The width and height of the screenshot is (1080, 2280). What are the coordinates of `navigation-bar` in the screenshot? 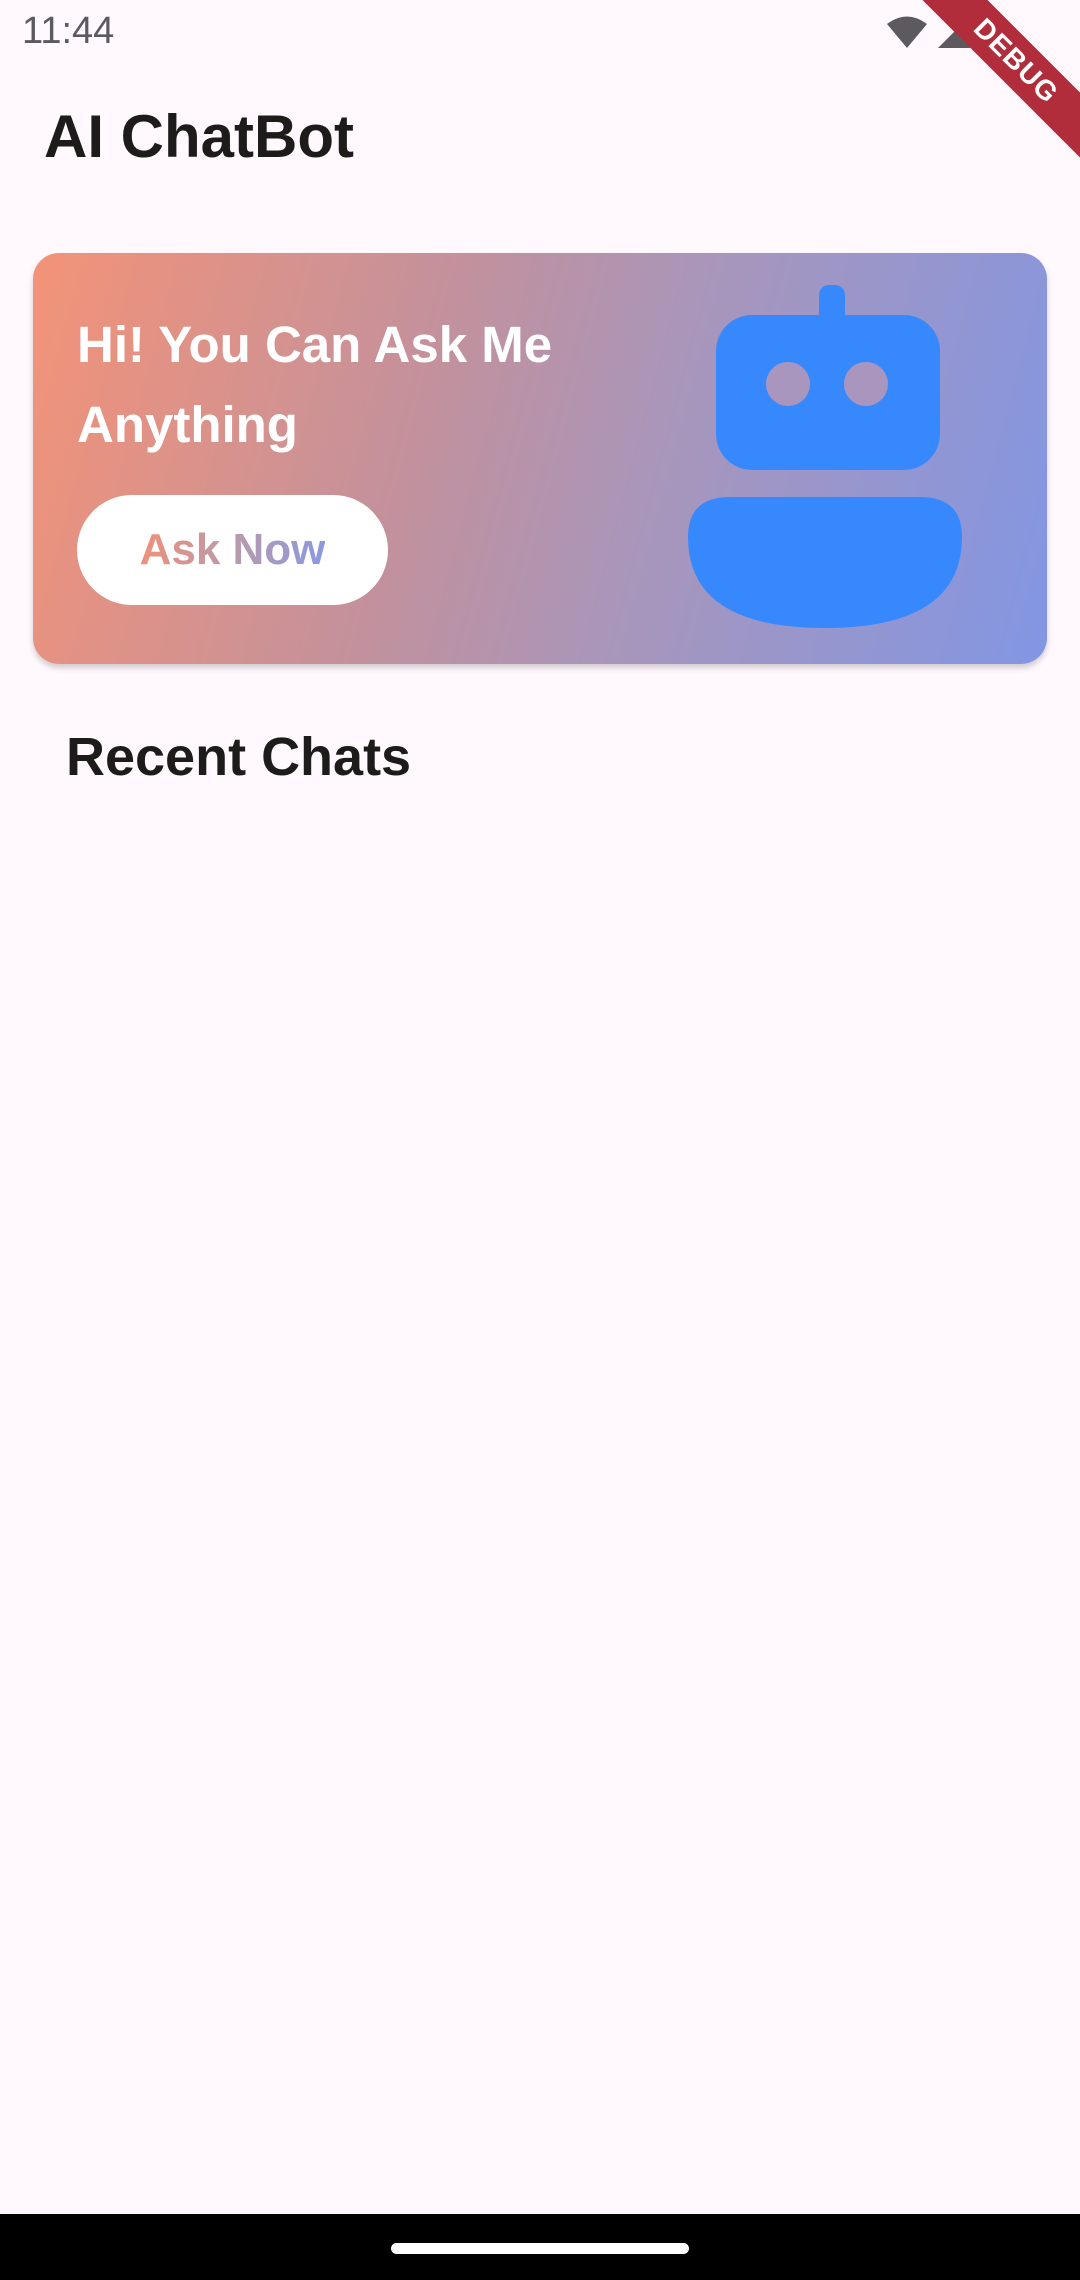 It's located at (540, 2247).